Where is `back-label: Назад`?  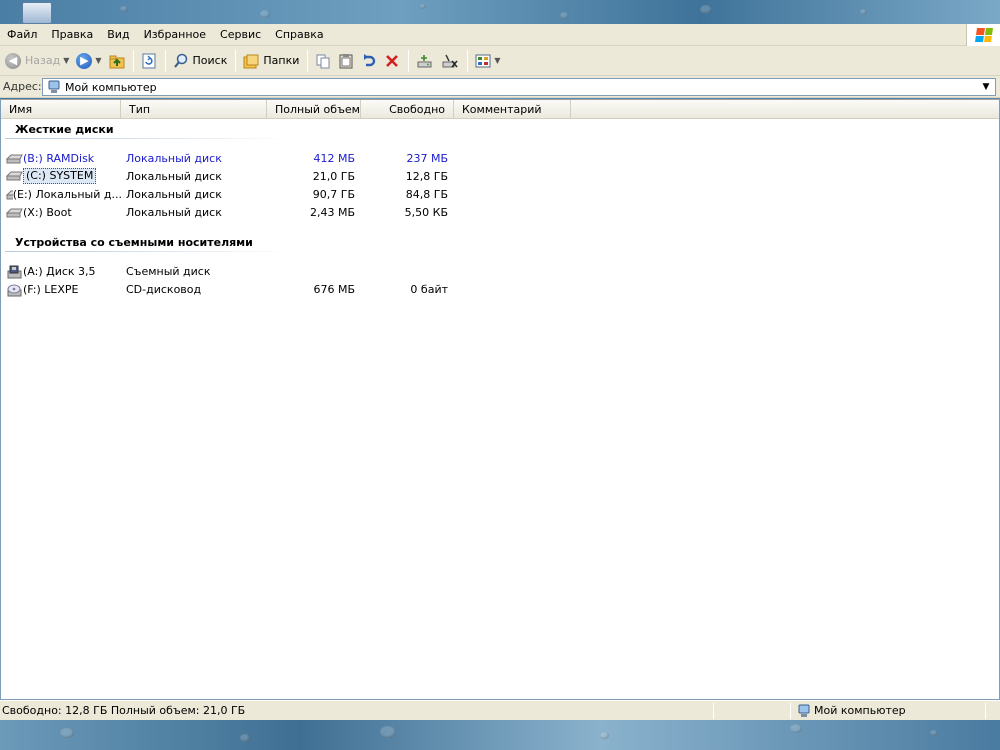 back-label: Назад is located at coordinates (43, 60).